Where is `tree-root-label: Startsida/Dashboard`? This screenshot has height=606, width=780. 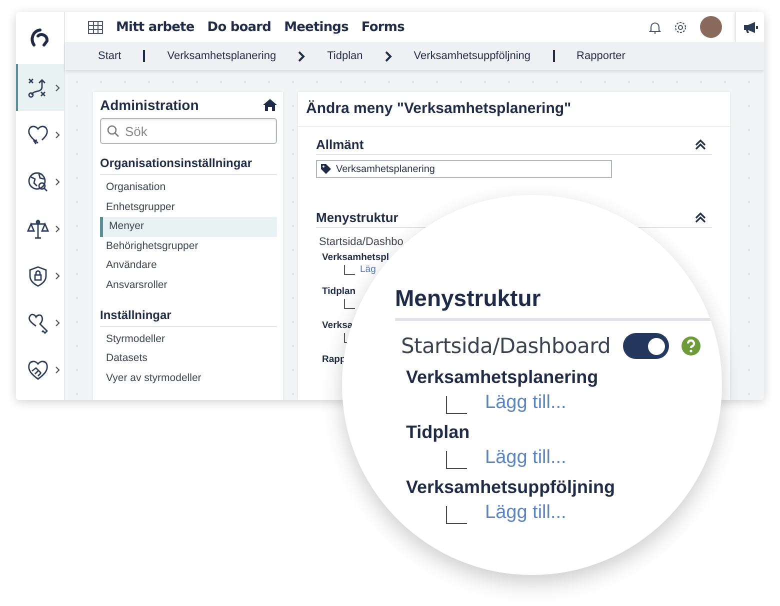
tree-root-label: Startsida/Dashboard is located at coordinates (506, 346).